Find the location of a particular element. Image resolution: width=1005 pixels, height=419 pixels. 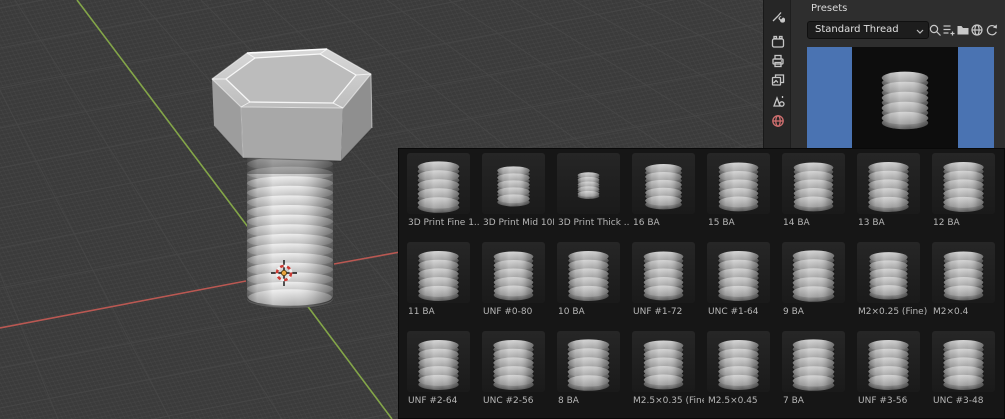

search-icon is located at coordinates (935, 30).